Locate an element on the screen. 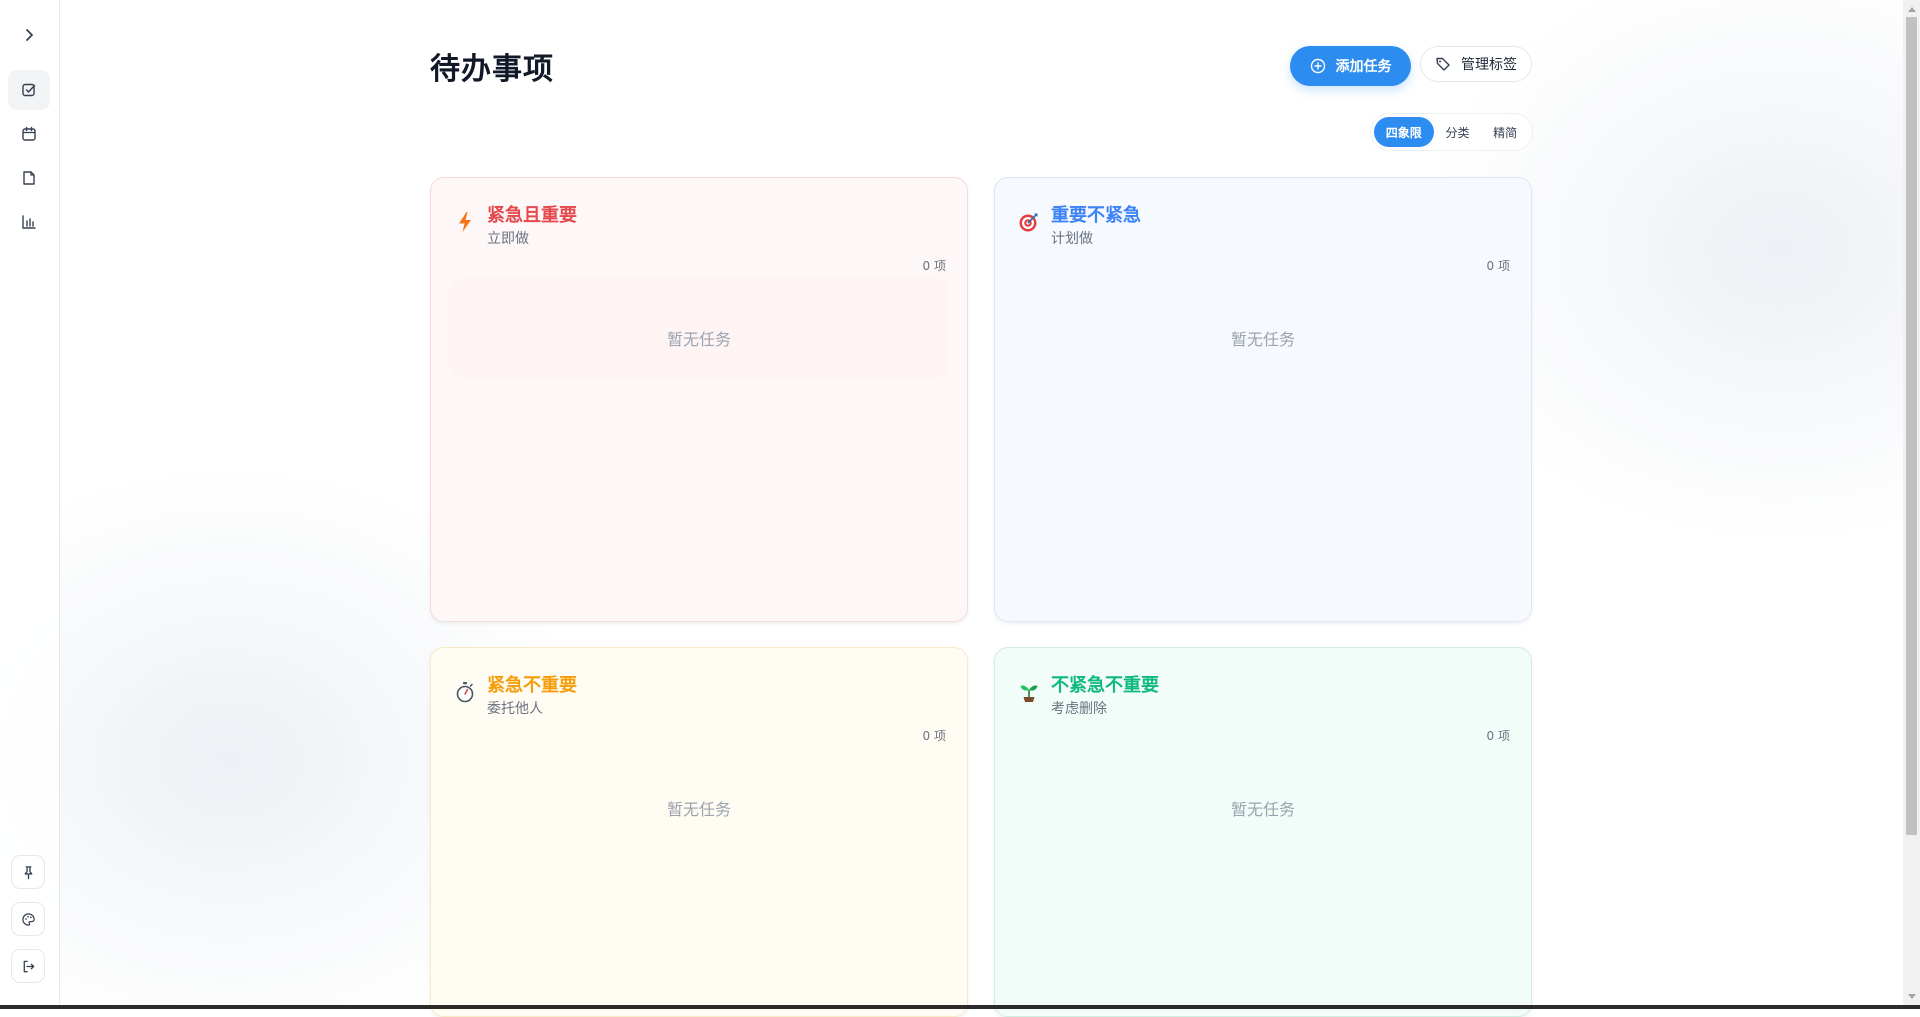 The image size is (1920, 1017). tag-icon is located at coordinates (1443, 64).